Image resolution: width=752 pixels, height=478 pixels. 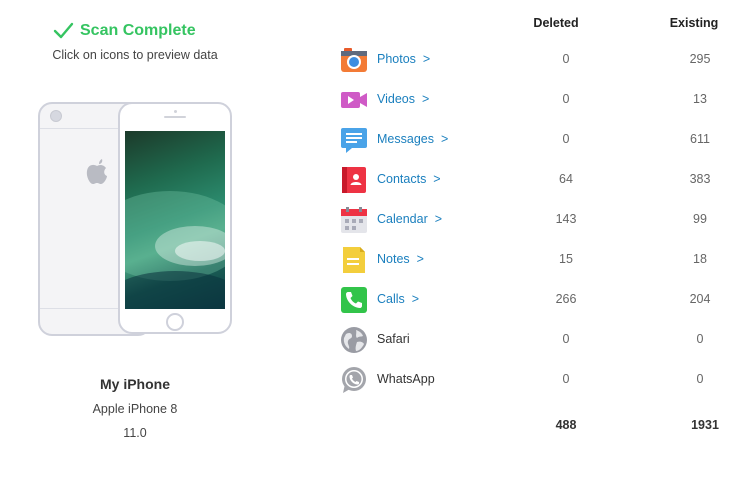 I want to click on scan-title: Scan Complete, so click(x=138, y=30).